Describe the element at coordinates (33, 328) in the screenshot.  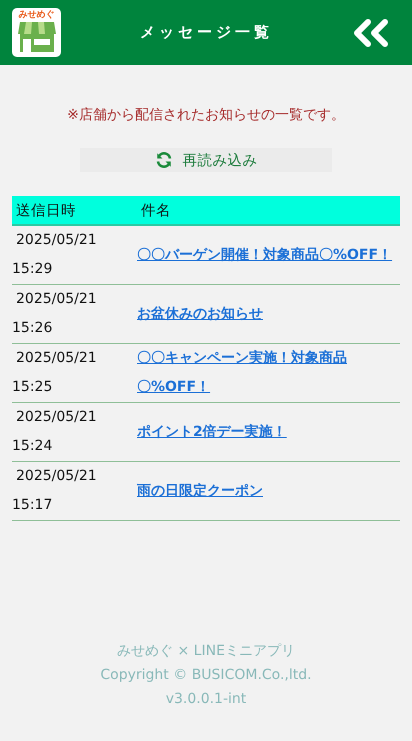
I see `sent-time: 15:26` at that location.